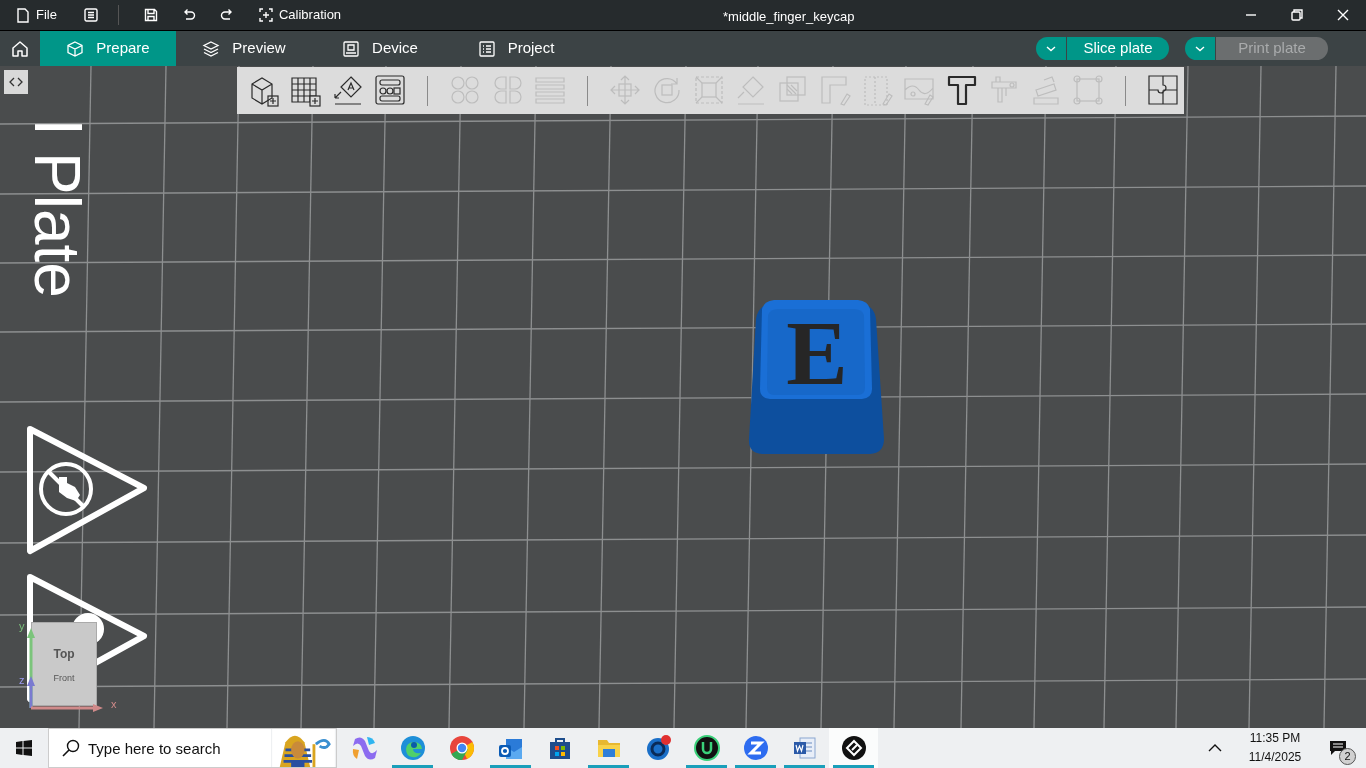 Image resolution: width=1366 pixels, height=768 pixels. Describe the element at coordinates (23, 15) in the screenshot. I see `document-icon` at that location.